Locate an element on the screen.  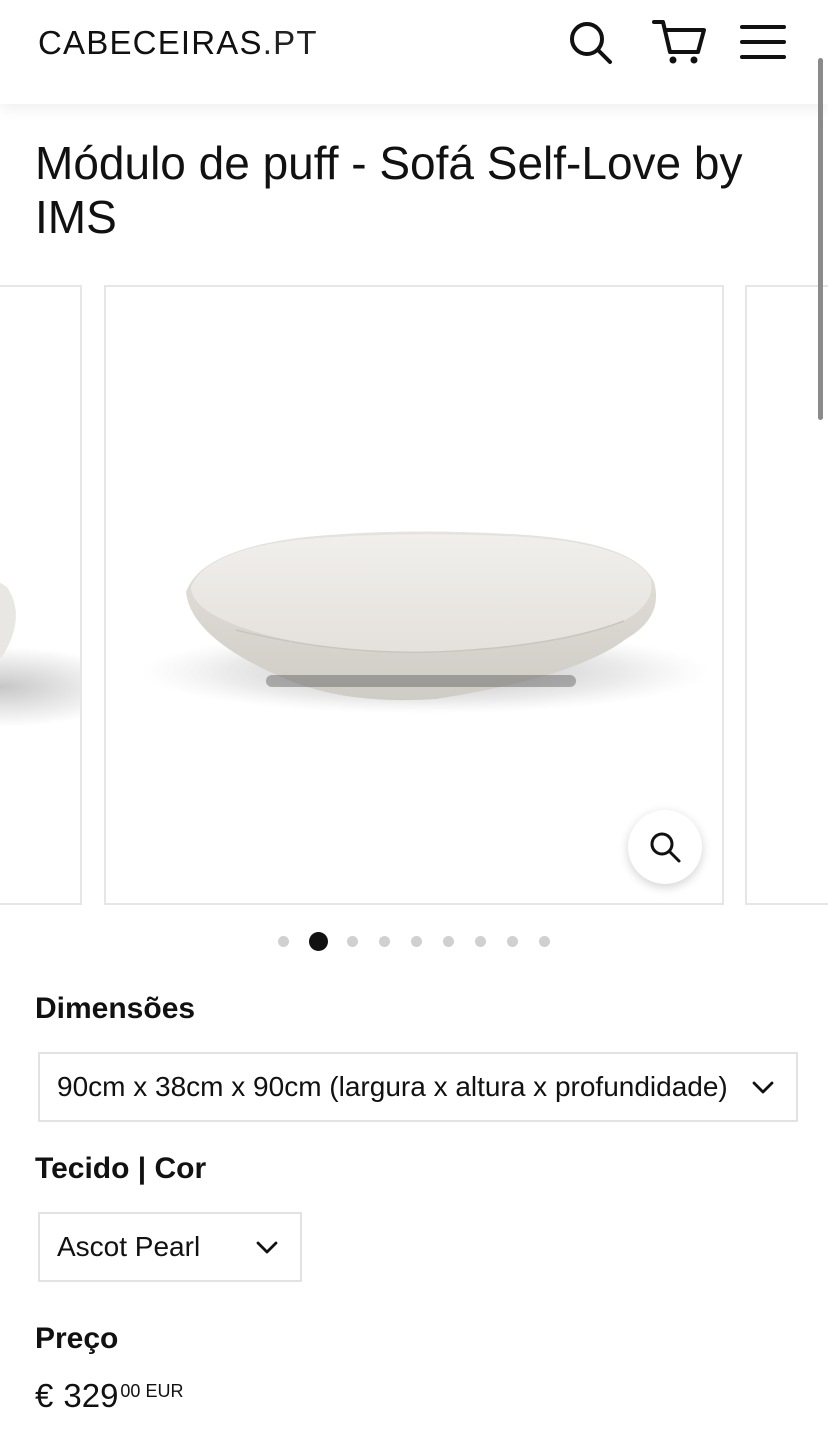
scrollbar-thumb is located at coordinates (820, 239).